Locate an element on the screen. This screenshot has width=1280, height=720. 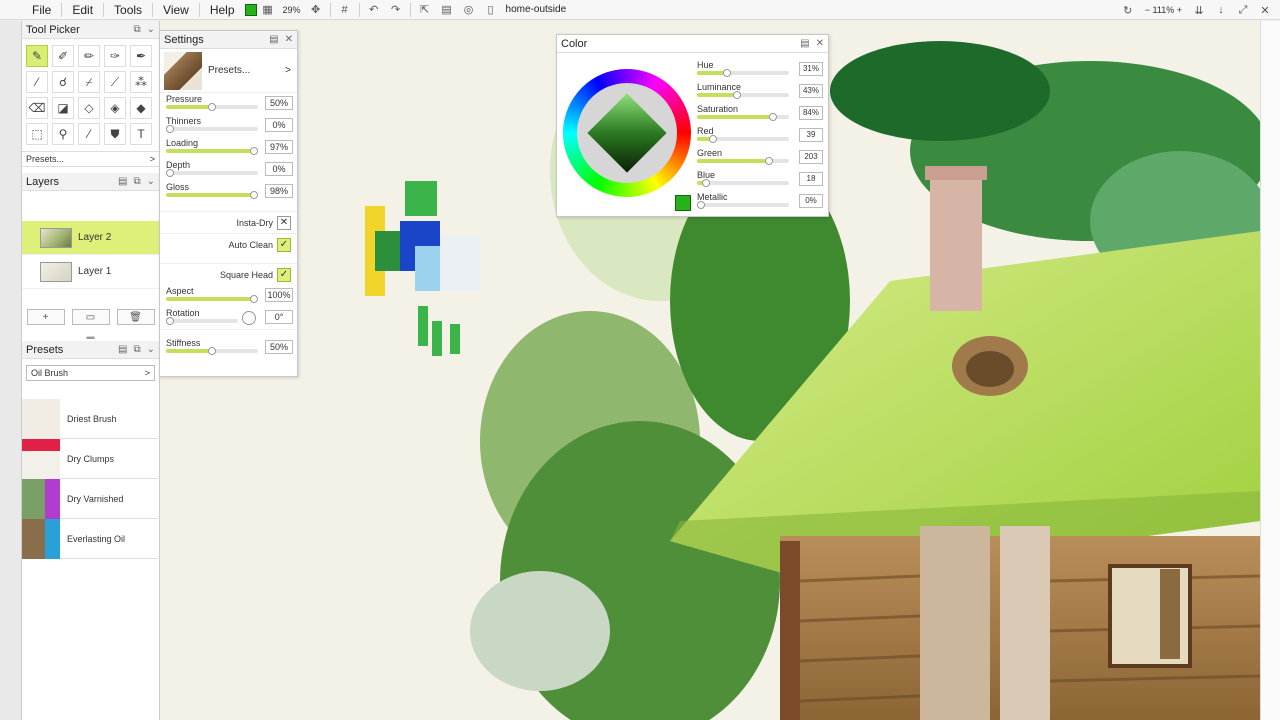
text-icon: T is located at coordinates (141, 134).